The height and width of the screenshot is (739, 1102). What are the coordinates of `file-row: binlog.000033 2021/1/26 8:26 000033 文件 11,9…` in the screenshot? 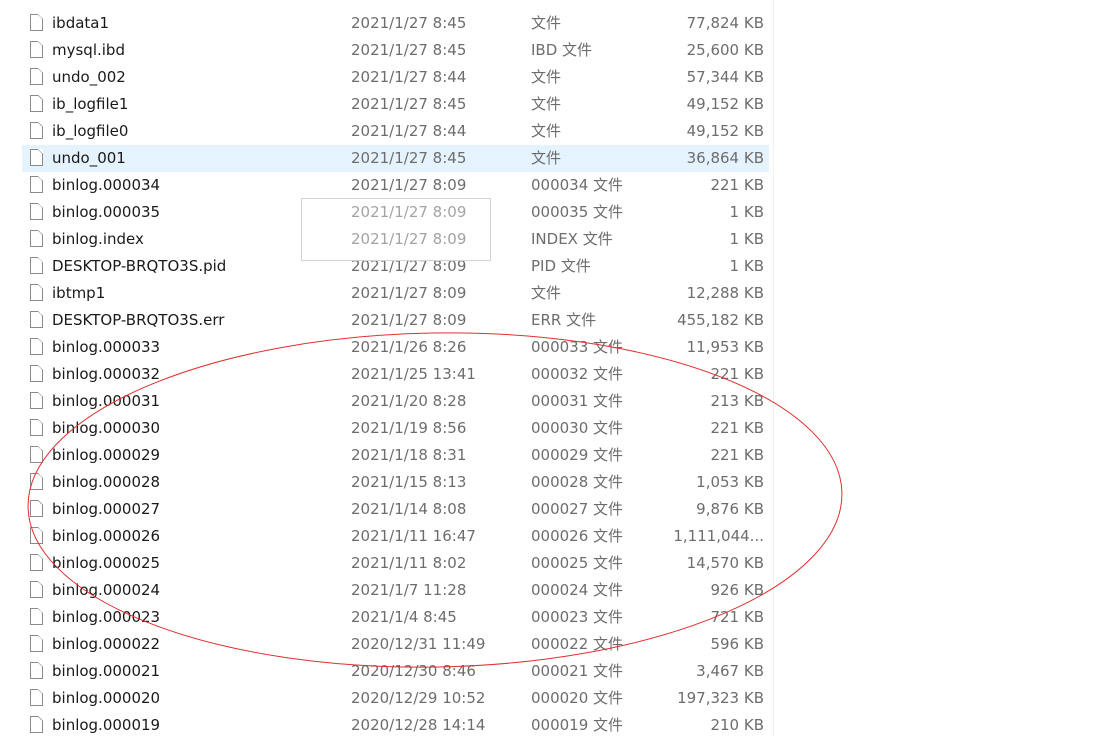 It's located at (551, 347).